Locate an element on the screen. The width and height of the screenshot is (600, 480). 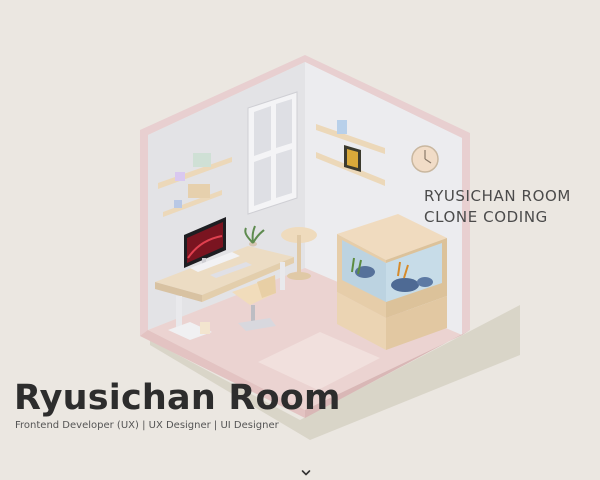
chevron-down-icon is located at coordinates (306, 473).